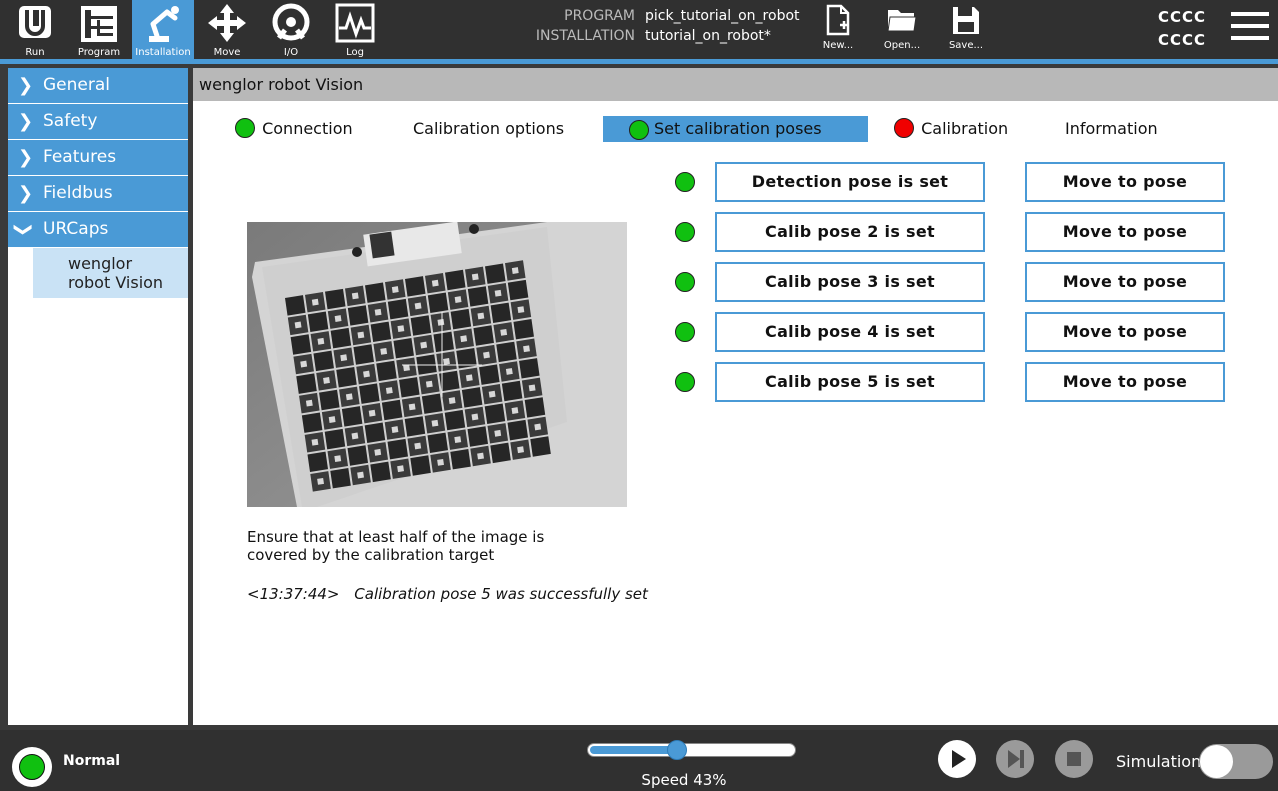  What do you see at coordinates (437, 364) in the screenshot?
I see `camera-image` at bounding box center [437, 364].